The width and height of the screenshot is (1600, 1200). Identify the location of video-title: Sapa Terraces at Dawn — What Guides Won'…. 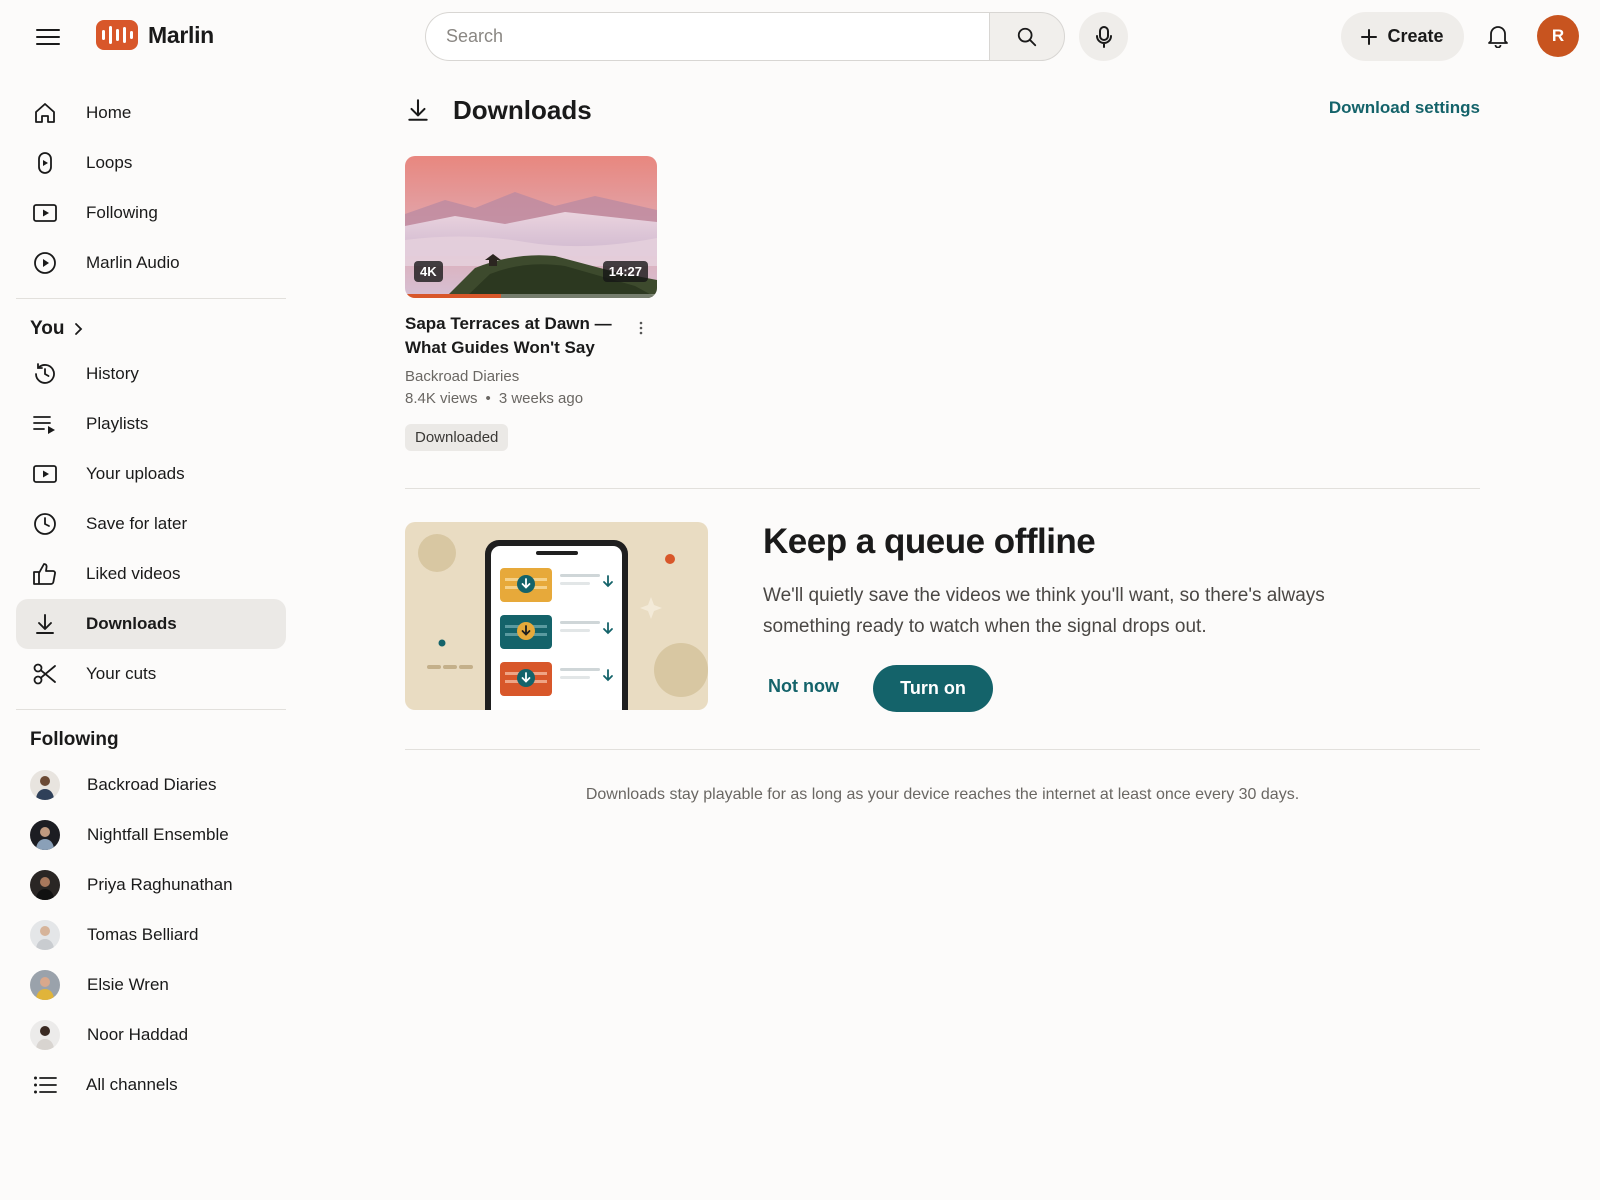
(515, 336).